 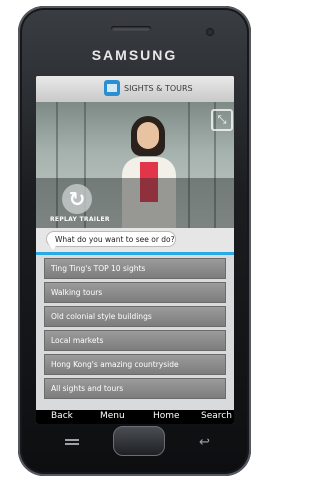 I want to click on brand-logo: SAMSUNG, so click(x=134, y=55).